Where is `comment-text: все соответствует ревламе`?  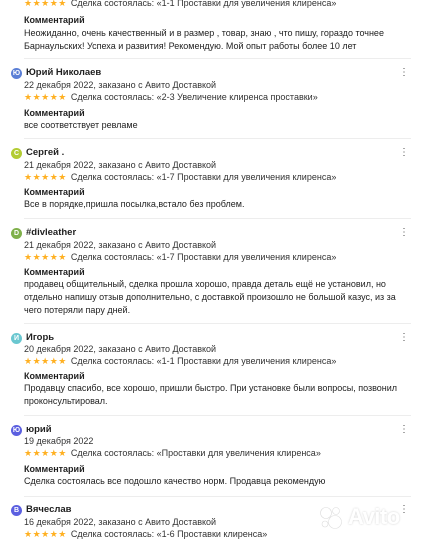
comment-text: все соответствует ревламе is located at coordinates (81, 125).